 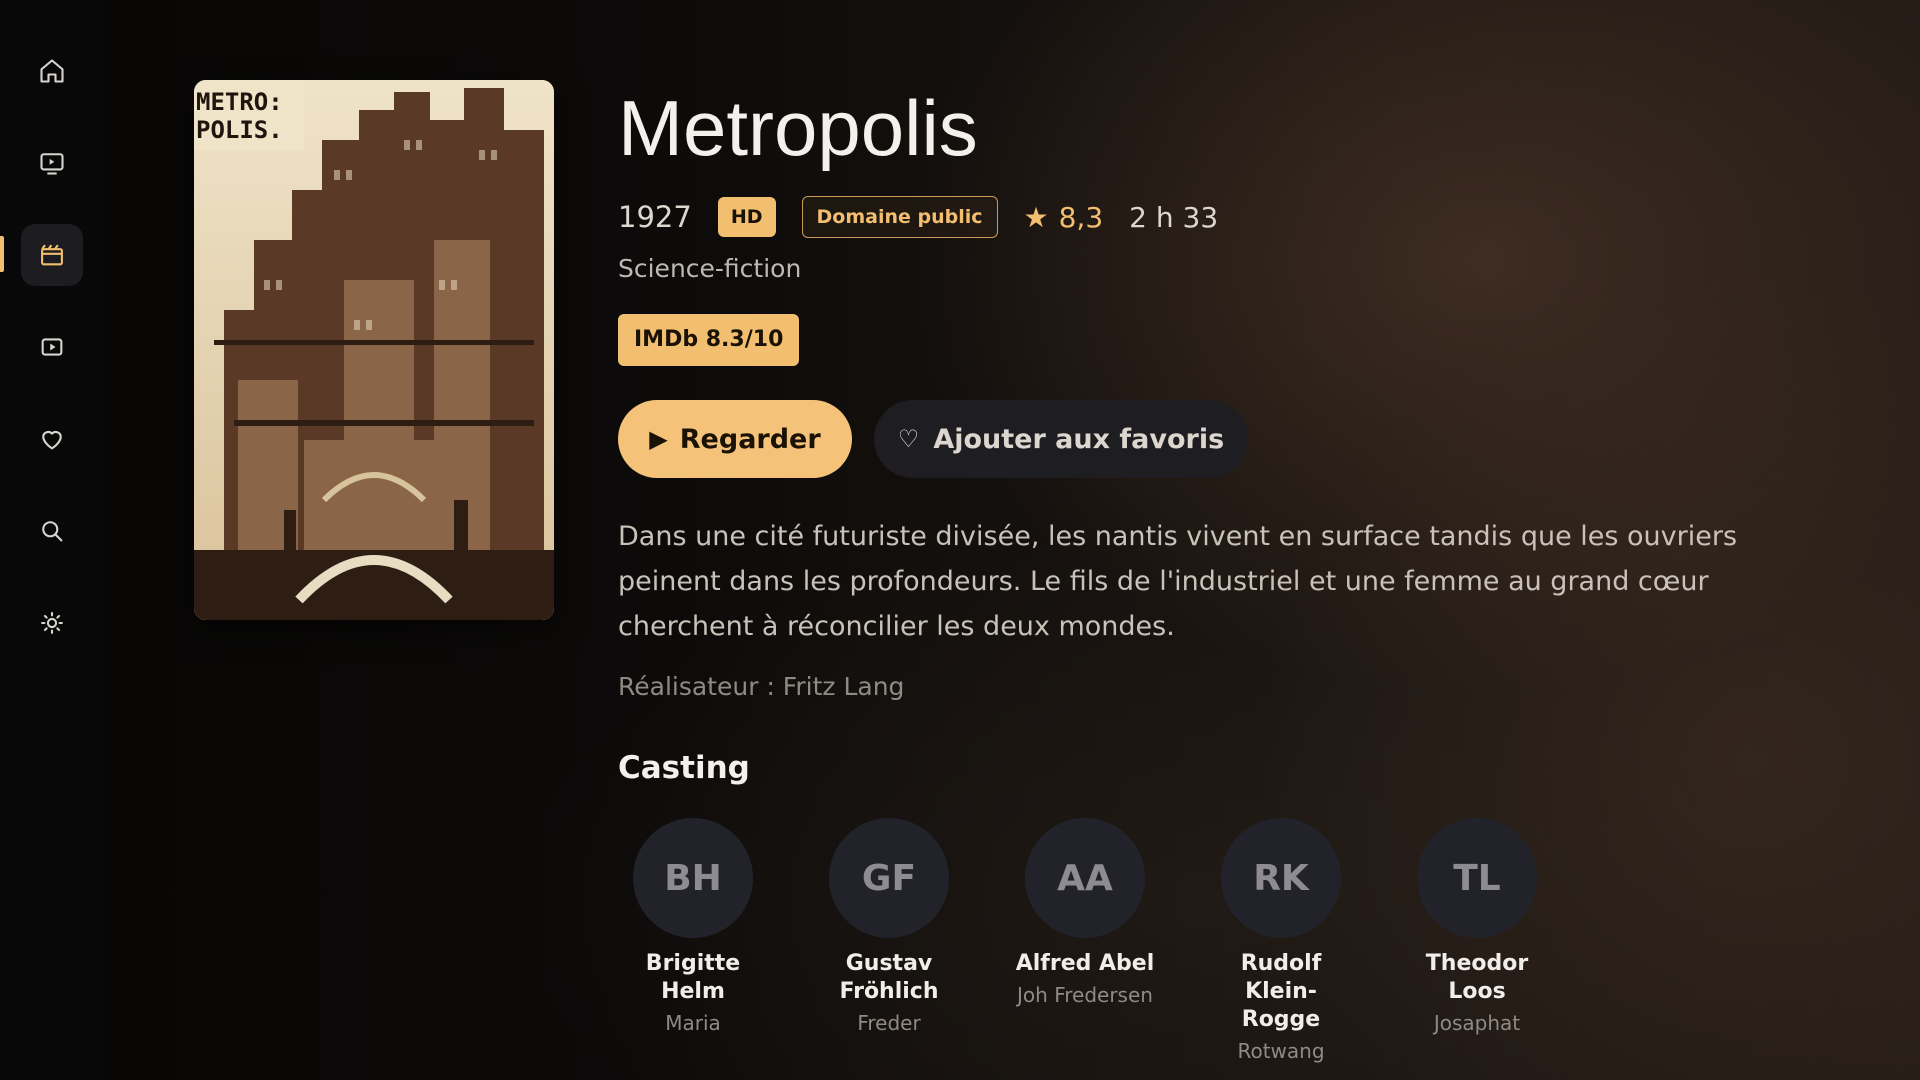 I want to click on sidebar-item-search, so click(x=52, y=531).